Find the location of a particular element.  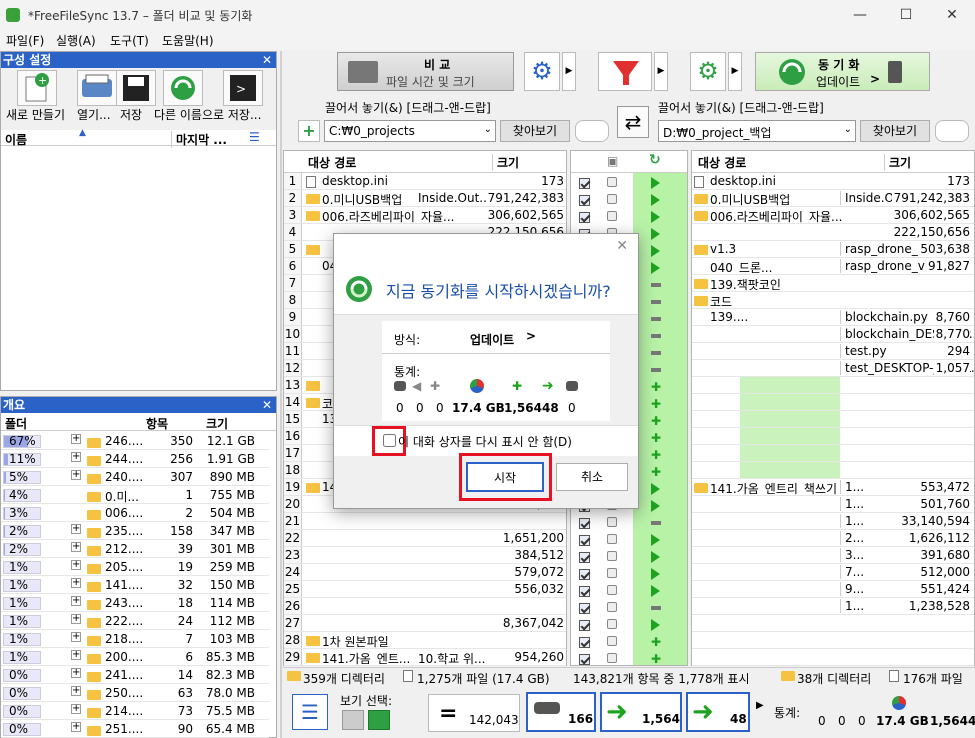

table-row: v1.3 rasp_drone_v13.pcb 503,638 is located at coordinates (833, 249).